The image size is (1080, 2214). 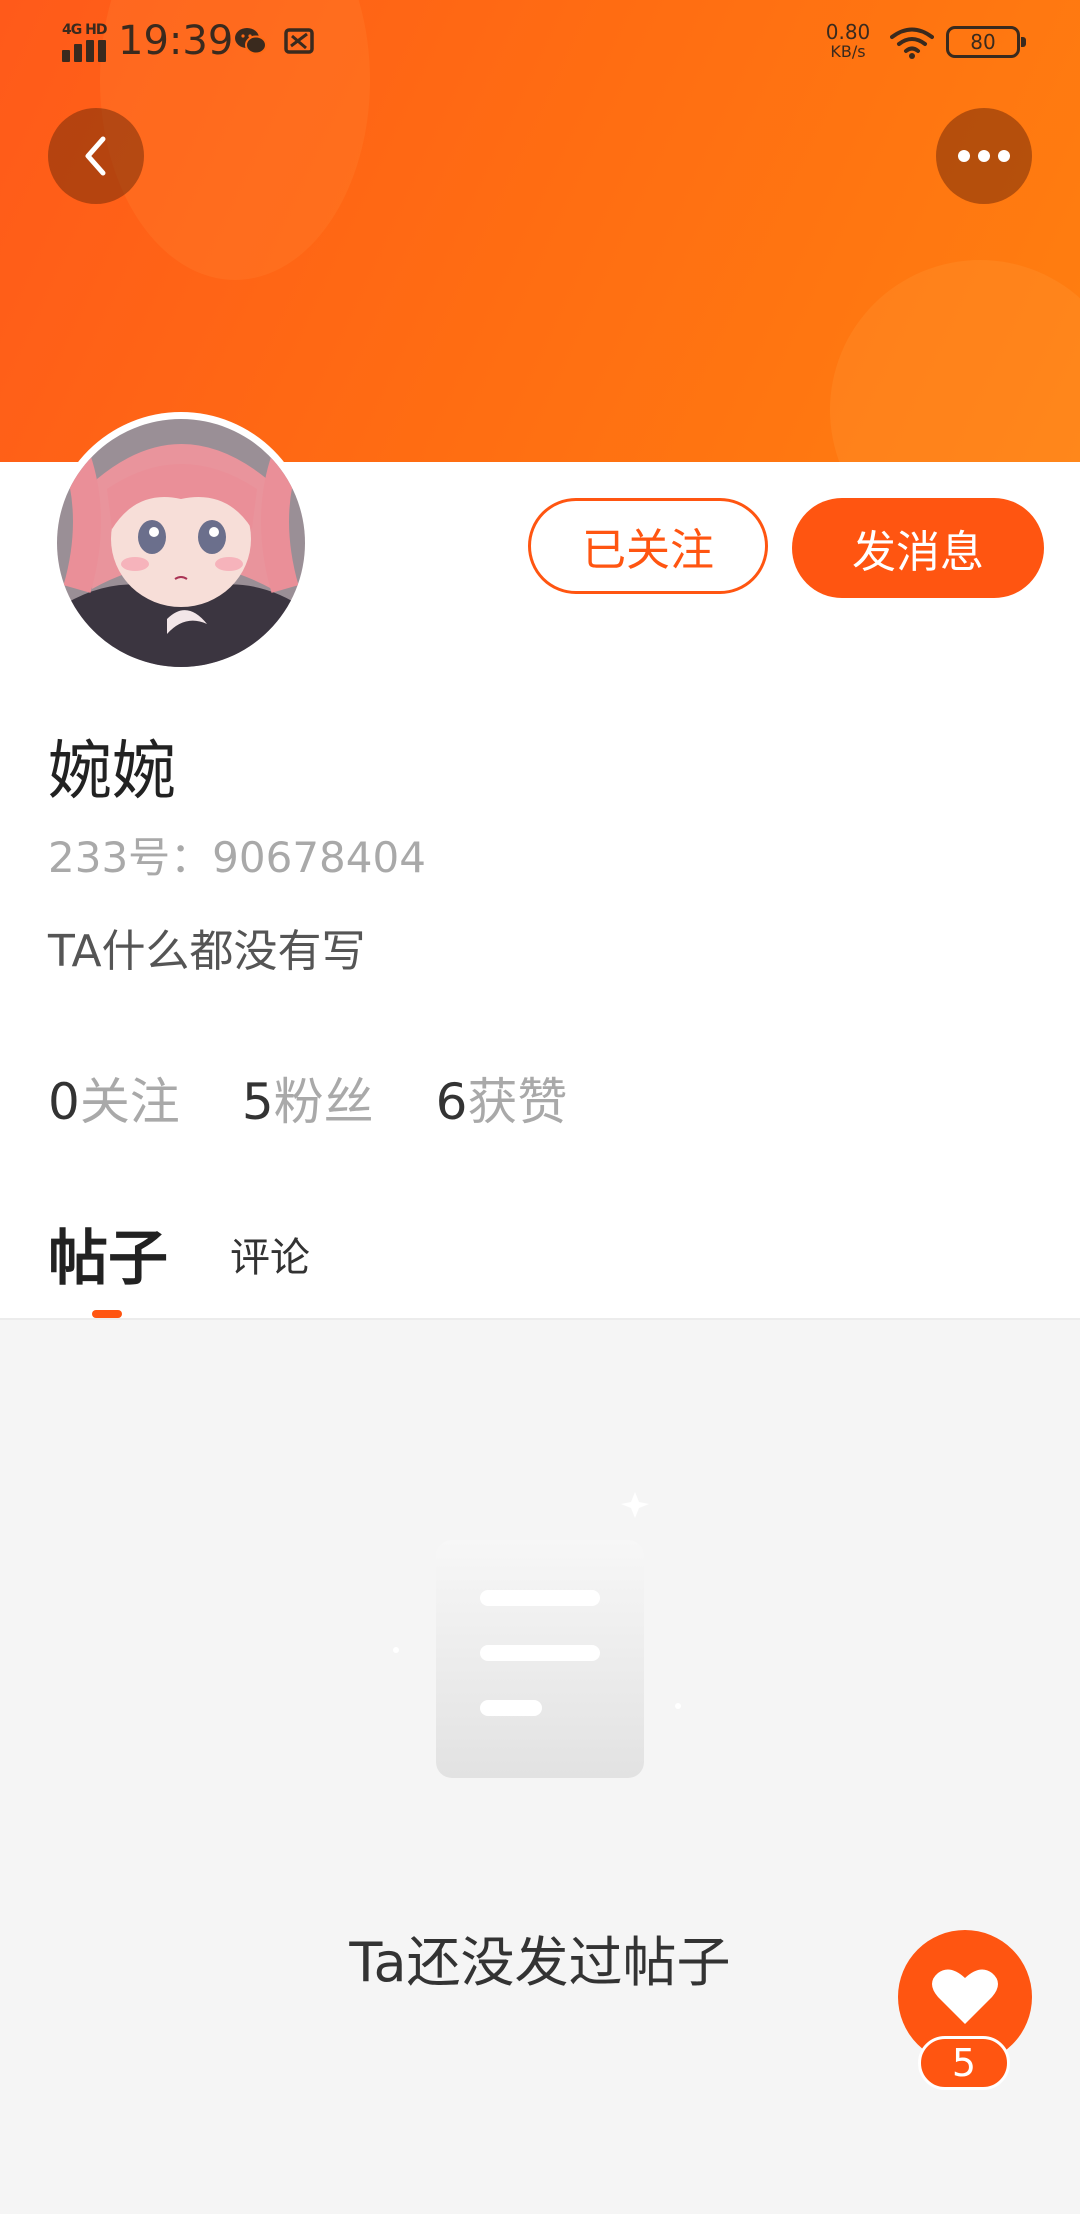 What do you see at coordinates (517, 1102) in the screenshot?
I see `stat-likes-label: 获赞` at bounding box center [517, 1102].